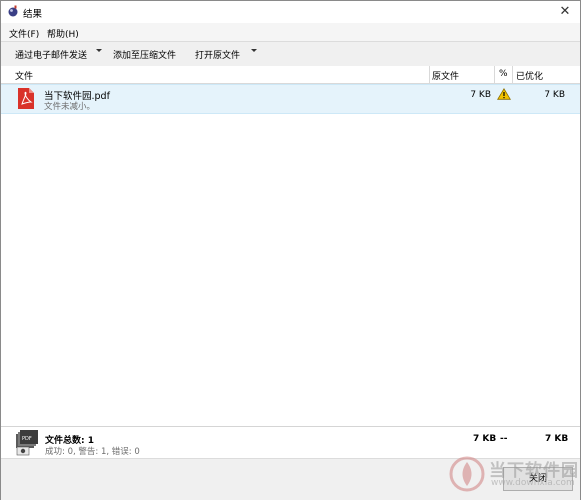 Image resolution: width=581 pixels, height=500 pixels. Describe the element at coordinates (511, 476) in the screenshot. I see `watermark: 当下软件园 www.downxia.com` at that location.